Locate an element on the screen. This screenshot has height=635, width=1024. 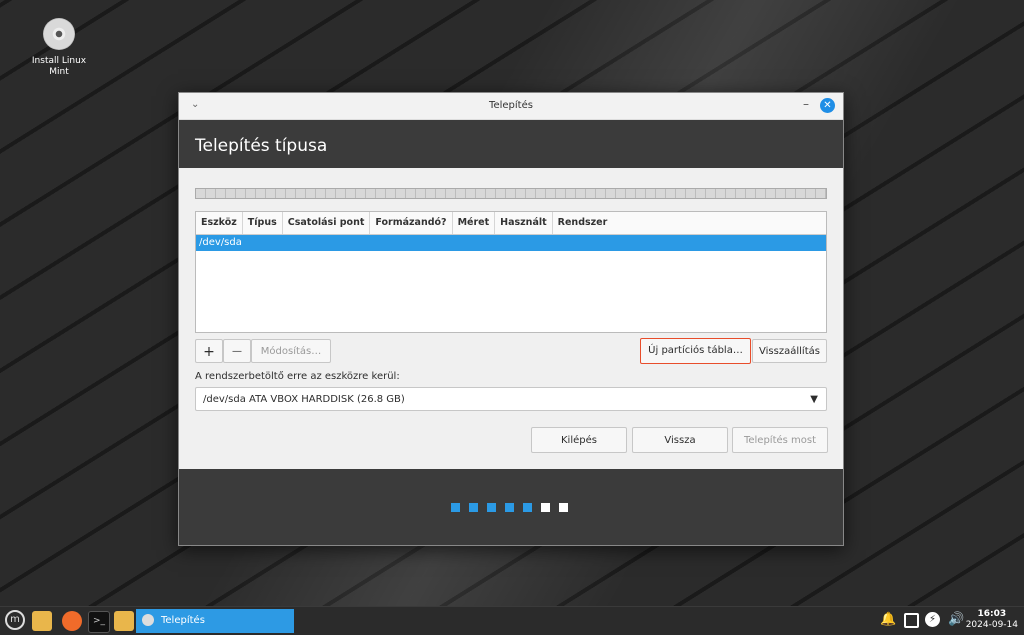
column-header: Formázandó? is located at coordinates (411, 223).